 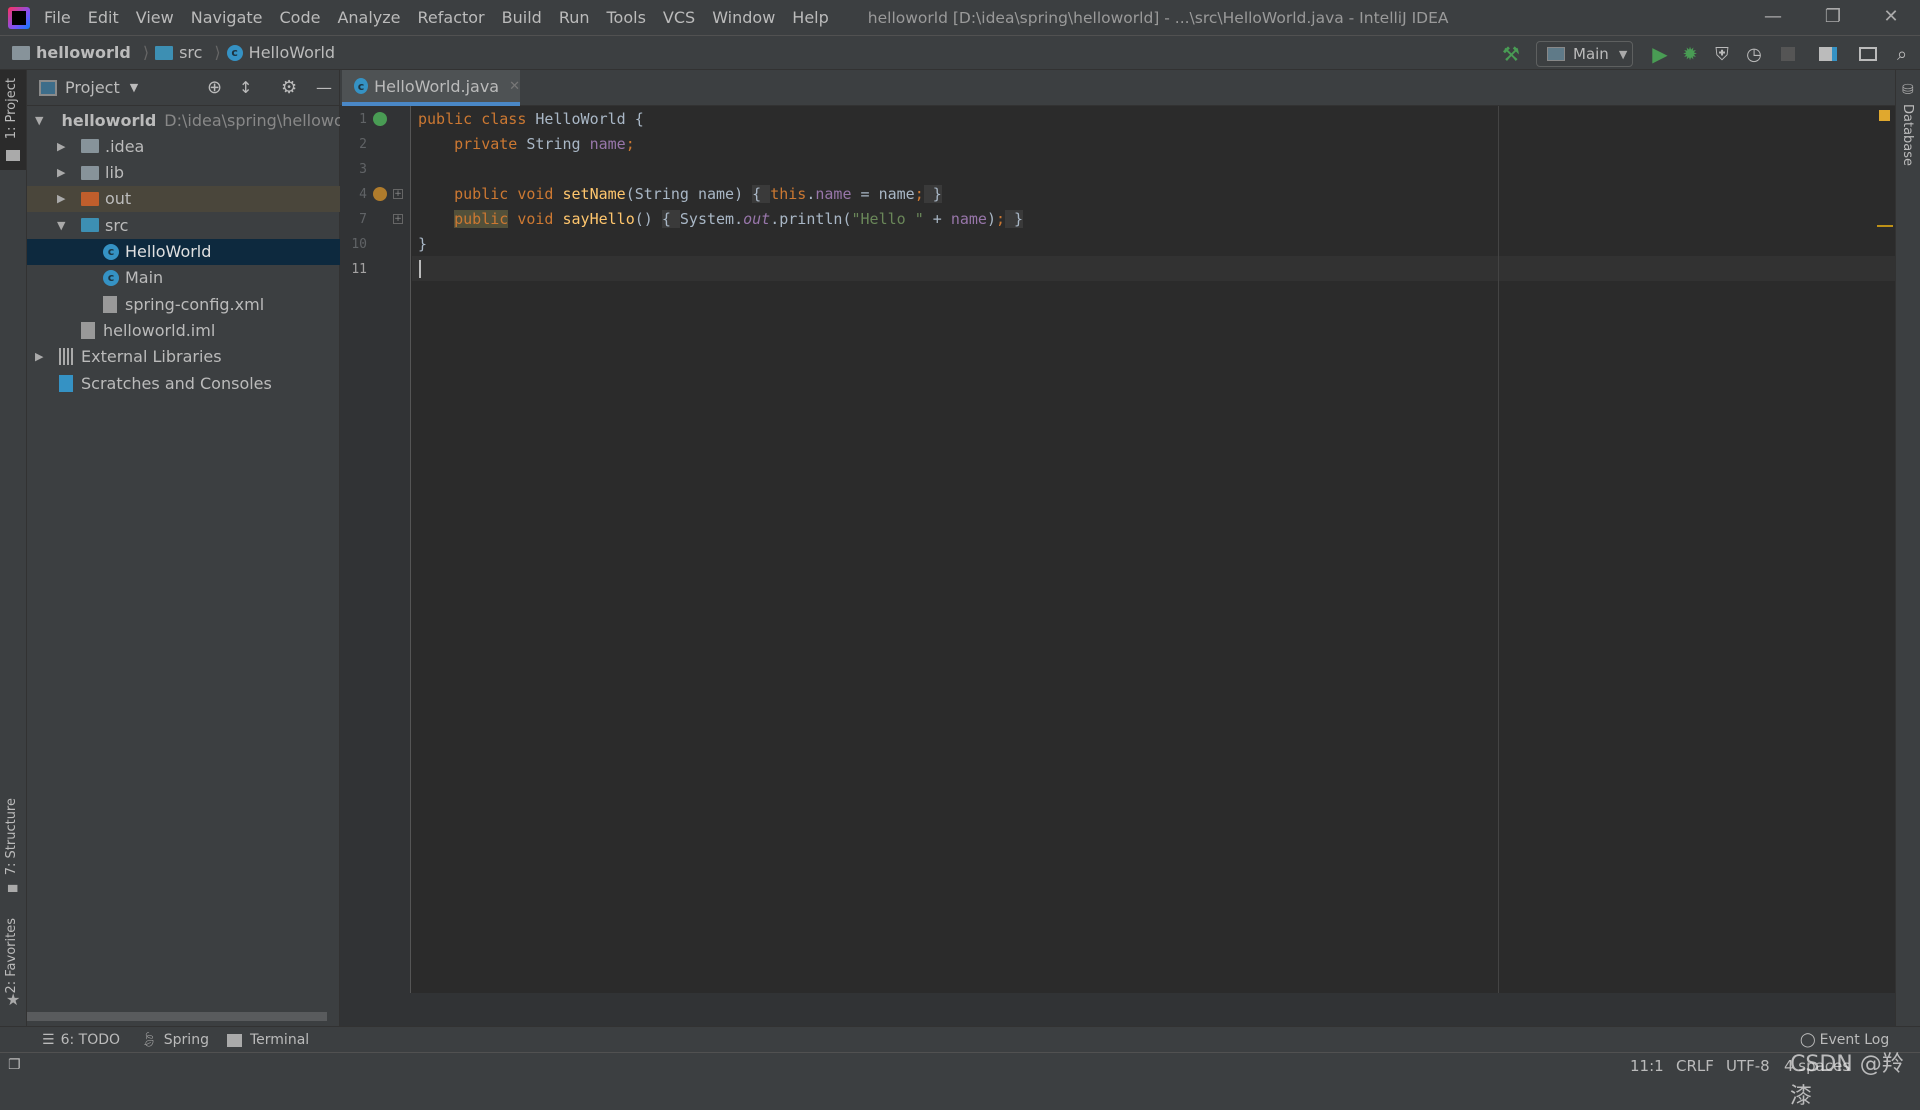 I want to click on line-separator: CRLF, so click(x=1695, y=1066).